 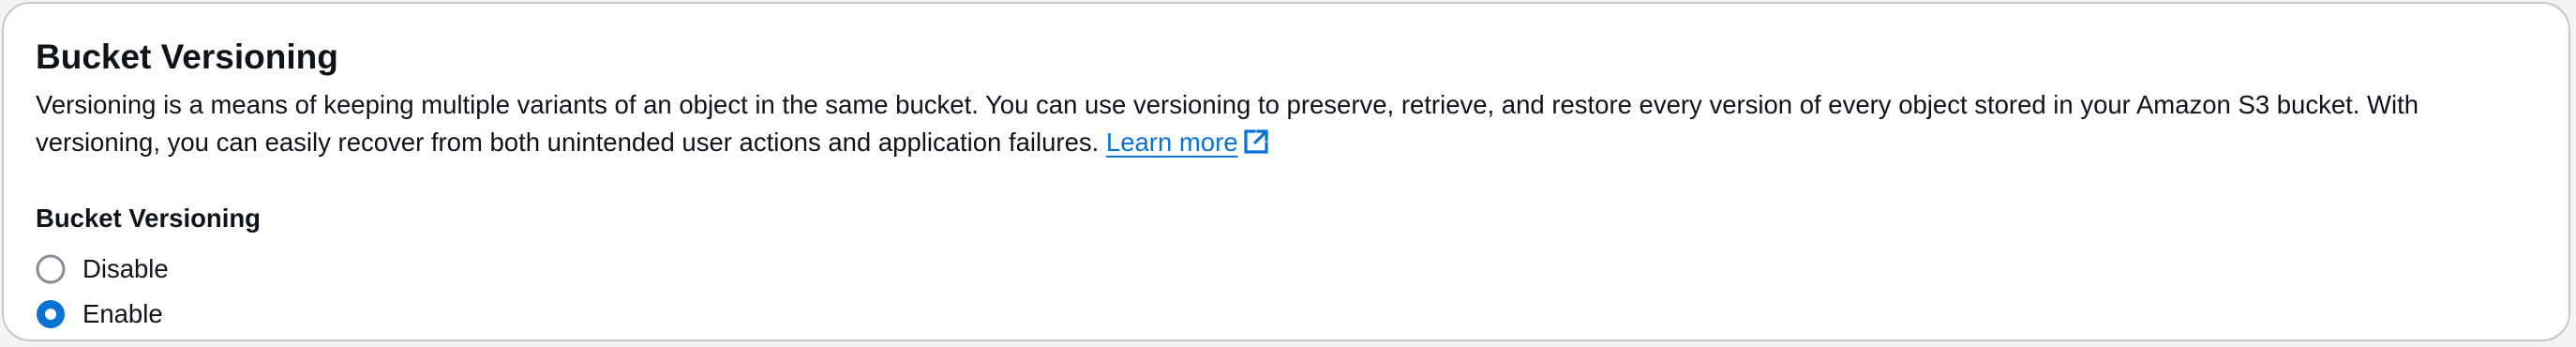 I want to click on radio-label-enable: Enable, so click(x=123, y=313).